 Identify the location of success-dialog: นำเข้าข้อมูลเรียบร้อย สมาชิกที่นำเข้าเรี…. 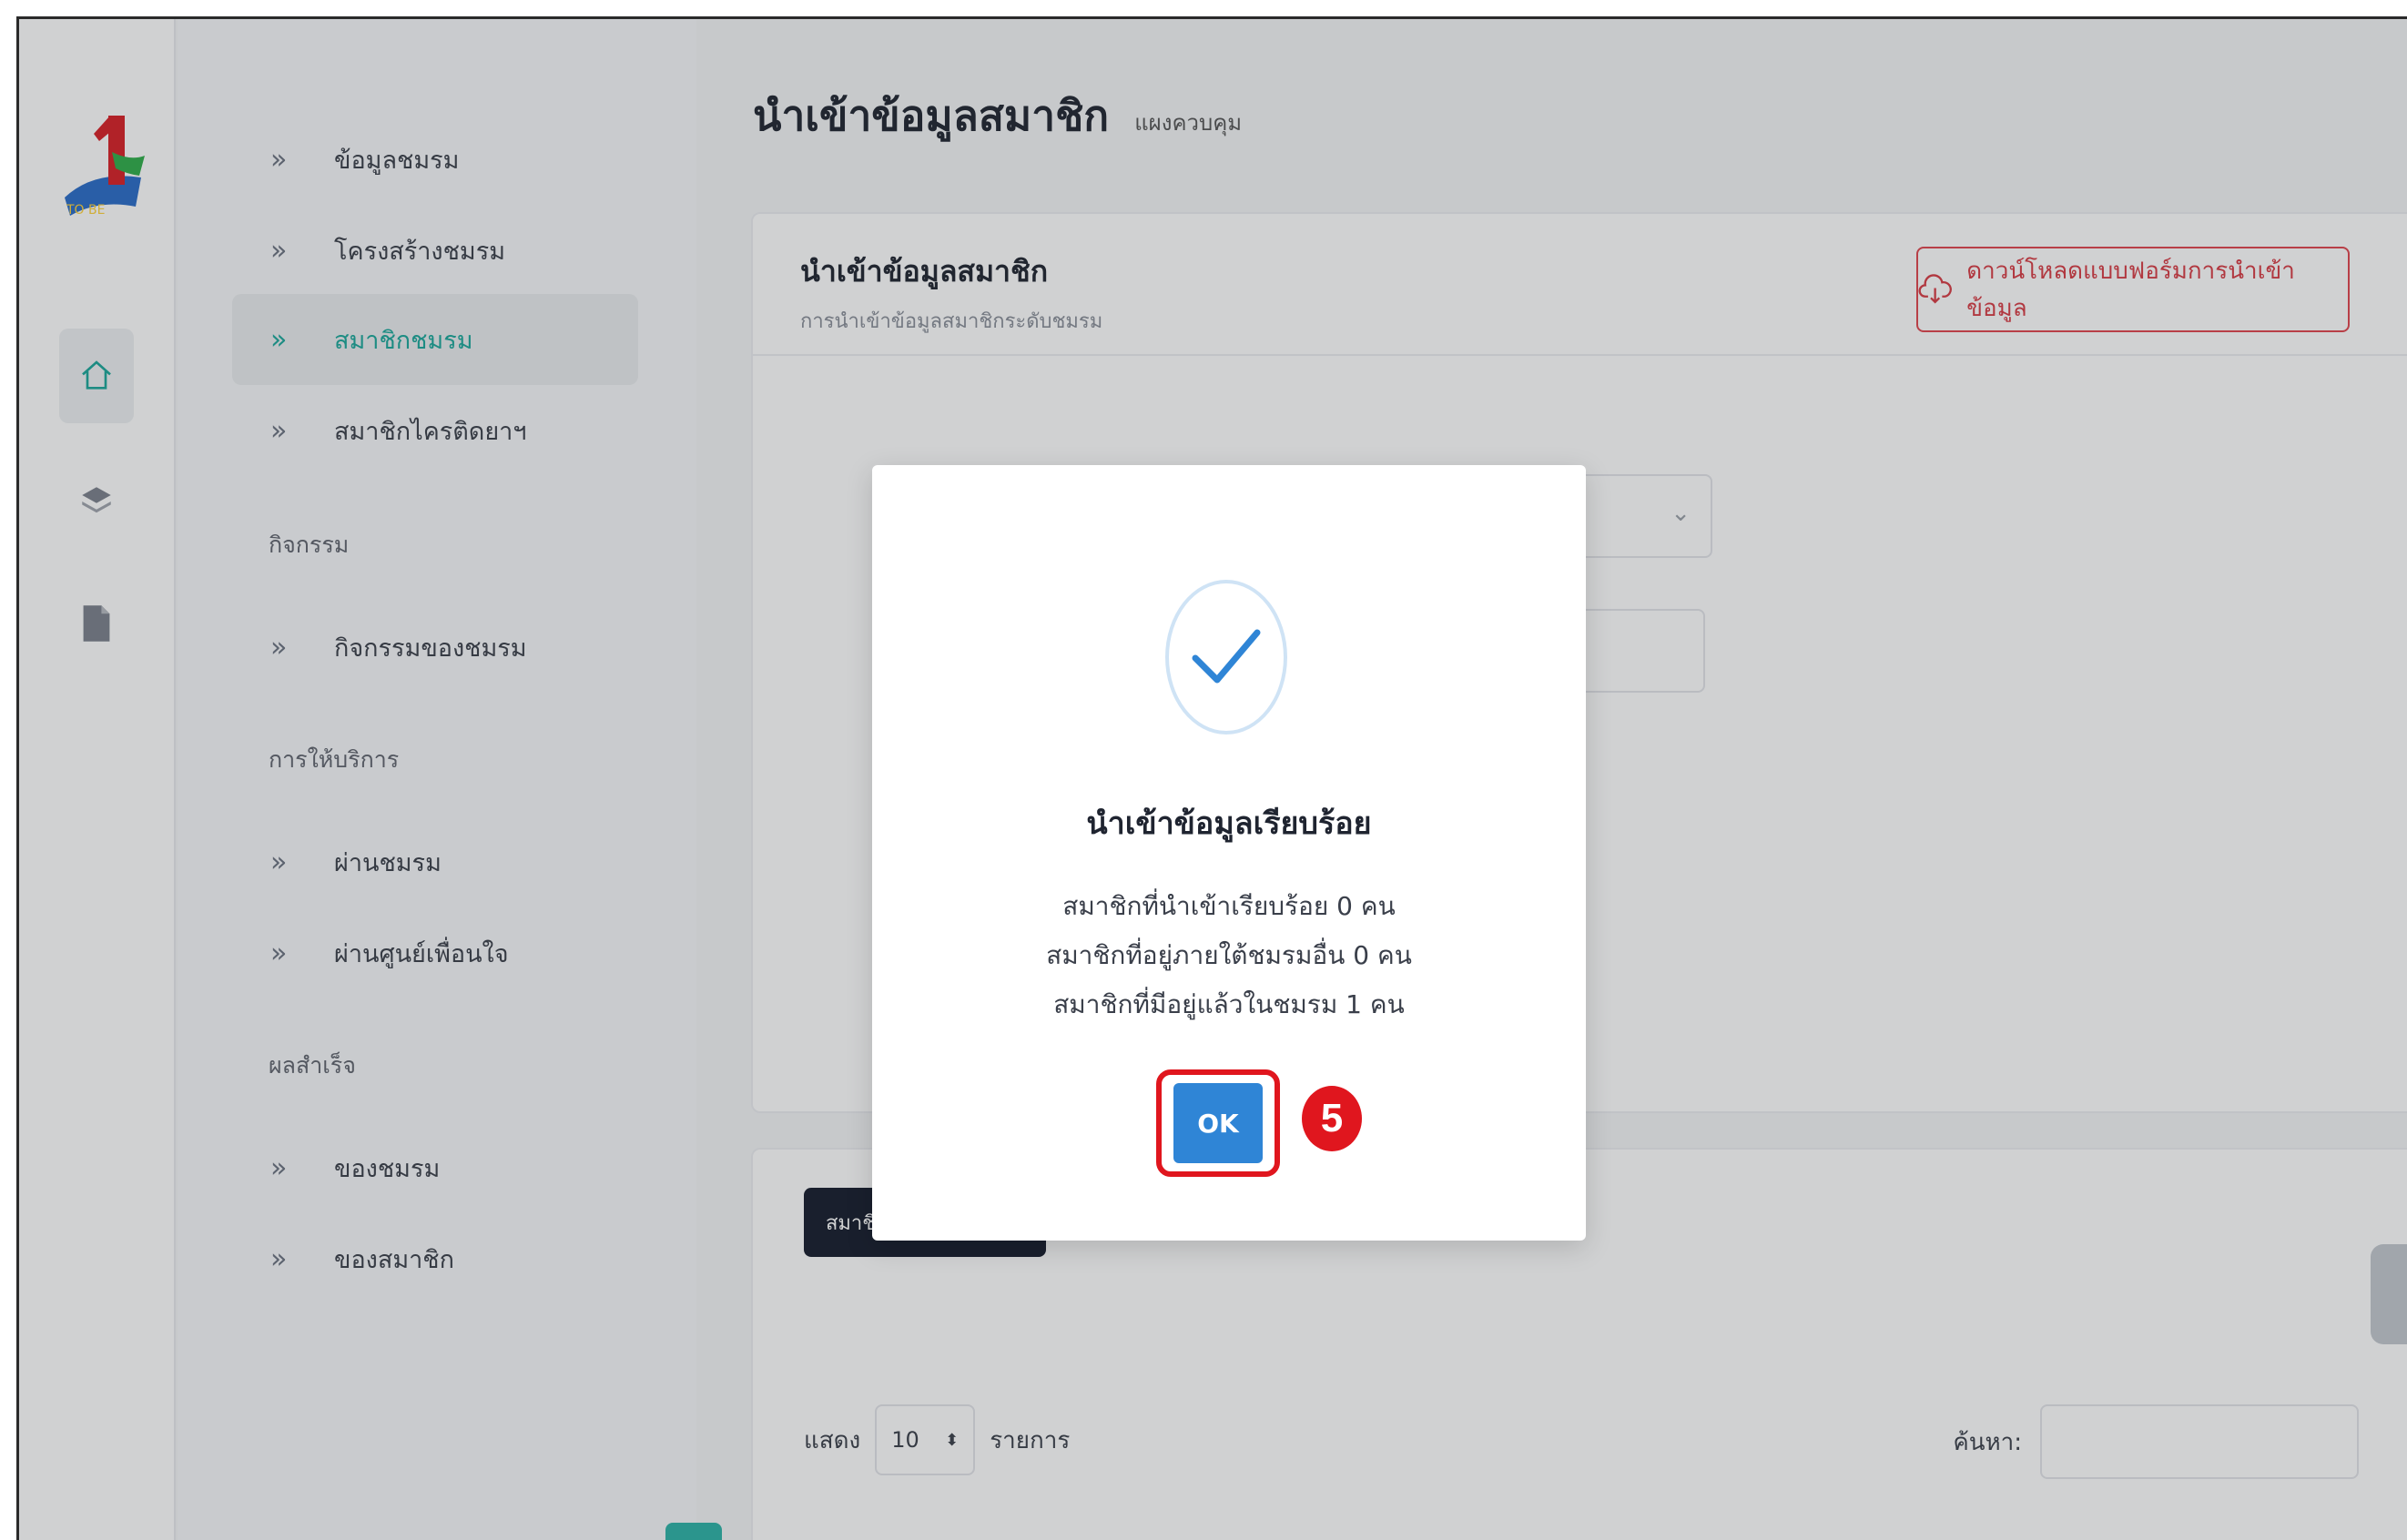
(1229, 853).